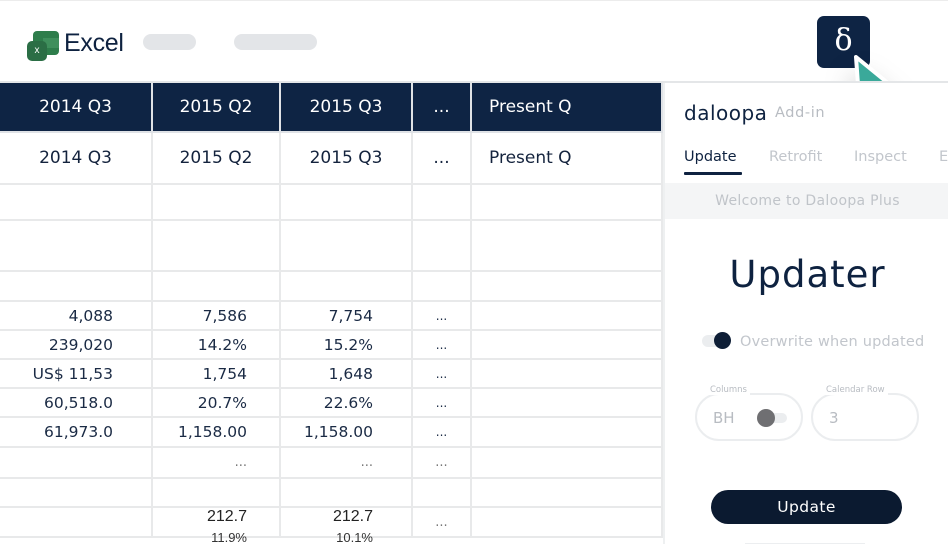 This screenshot has height=544, width=948. Describe the element at coordinates (347, 344) in the screenshot. I see `table-cell: 15.2%` at that location.